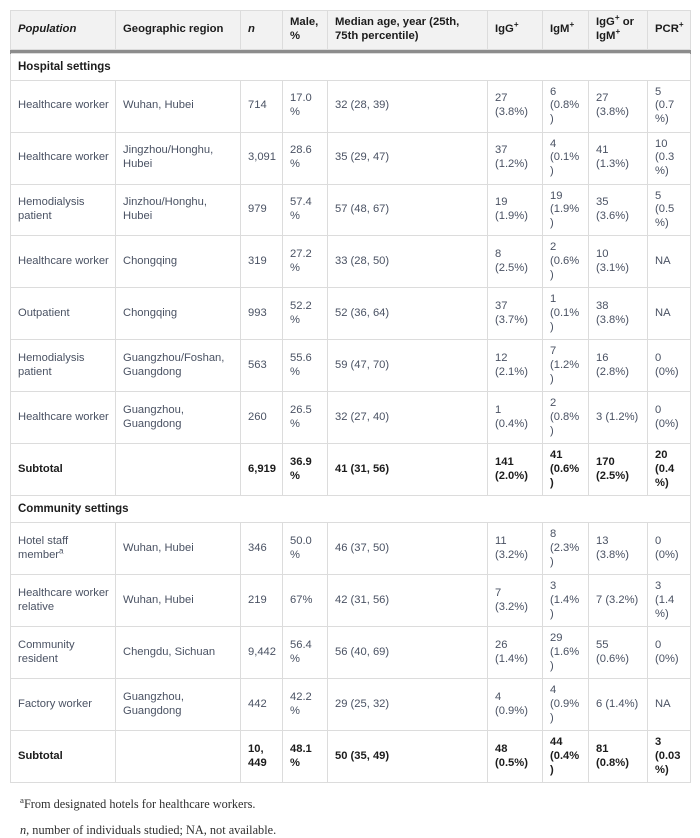  I want to click on cell-igm: 8 (2.3%), so click(565, 549).